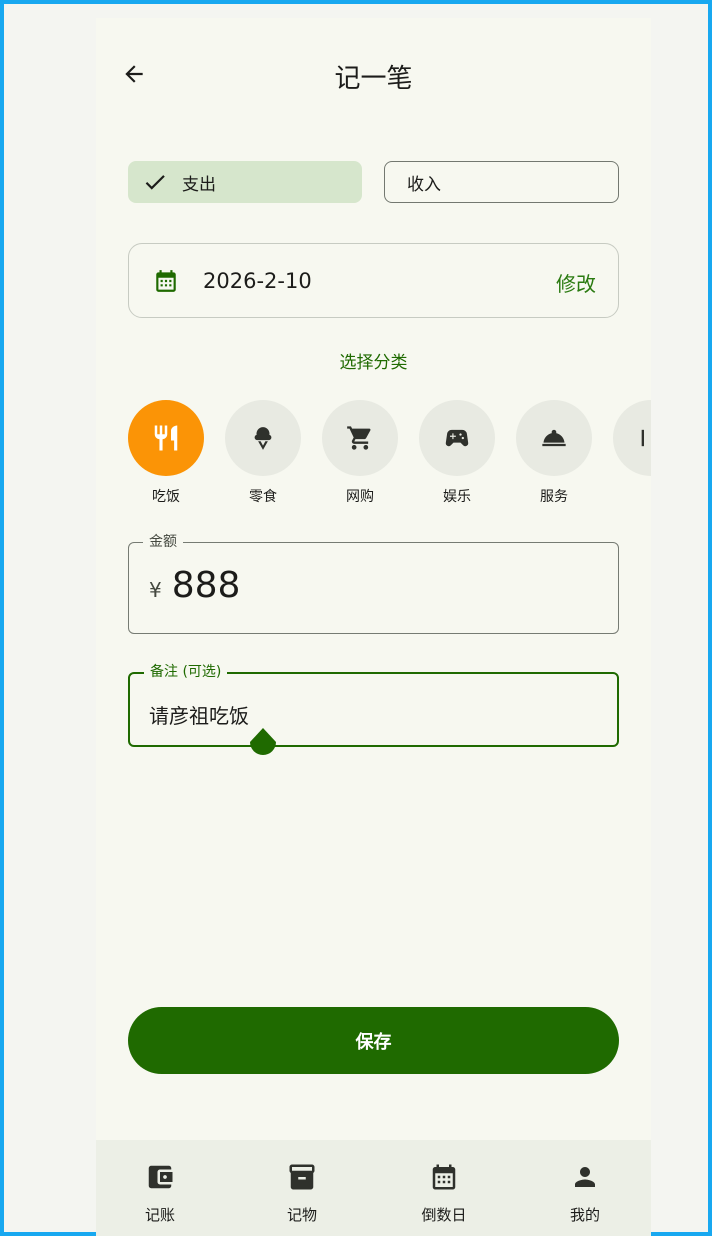  What do you see at coordinates (263, 453) in the screenshot?
I see `category-item-snack: 零食` at bounding box center [263, 453].